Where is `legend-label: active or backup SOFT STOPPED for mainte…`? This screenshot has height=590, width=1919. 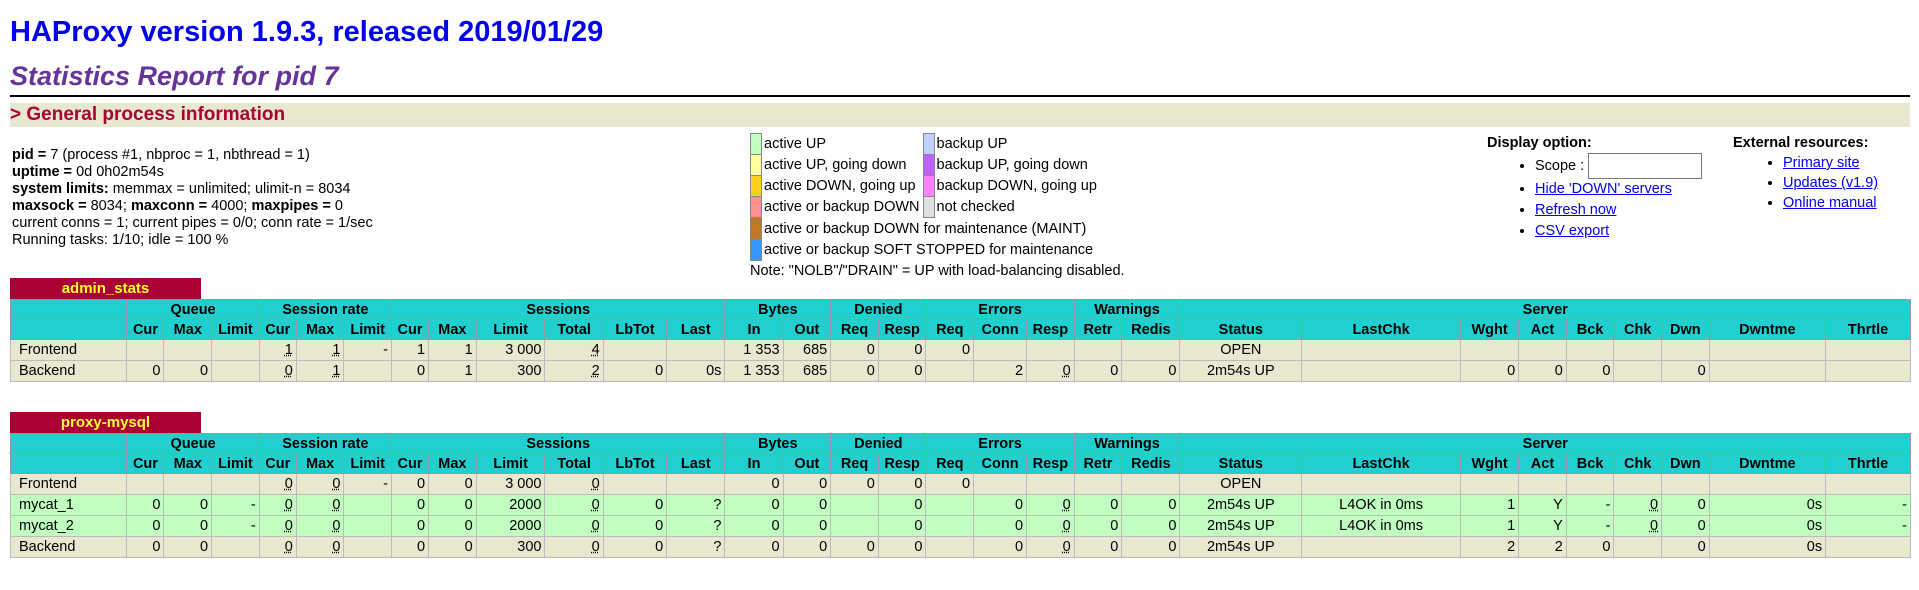
legend-label: active or backup SOFT STOPPED for mainte… is located at coordinates (929, 249).